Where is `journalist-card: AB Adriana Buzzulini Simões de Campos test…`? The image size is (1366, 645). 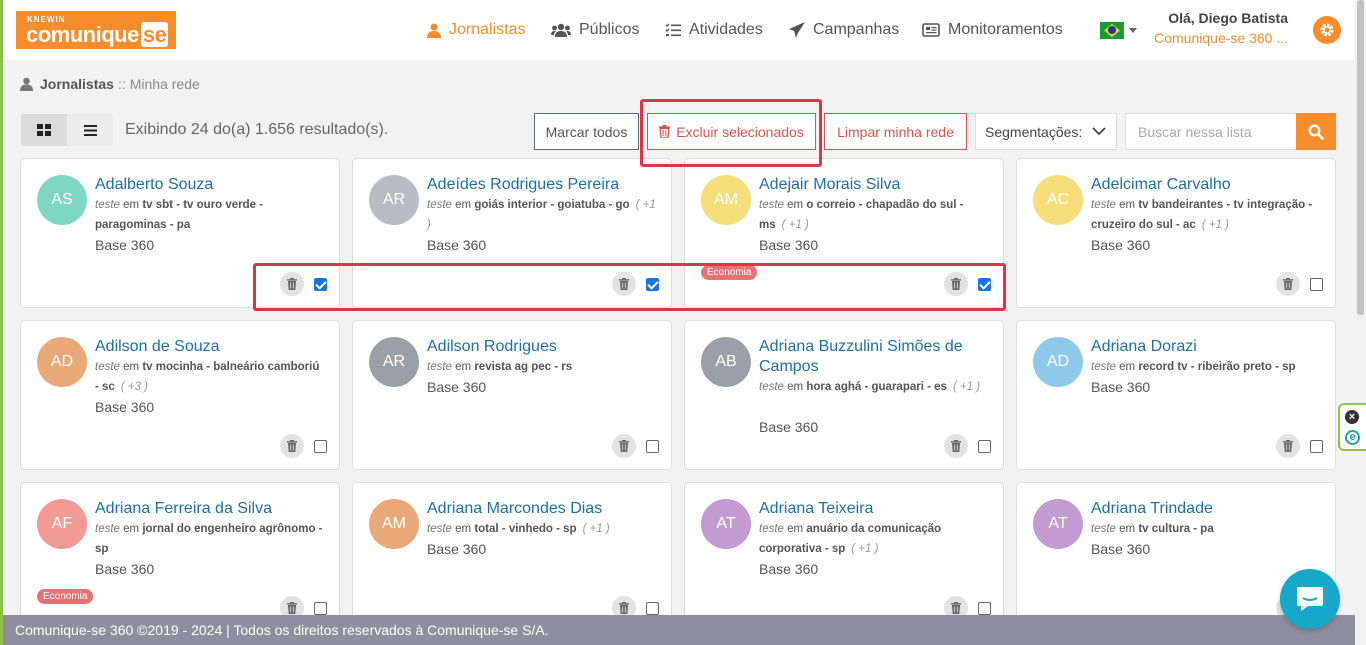
journalist-card: AB Adriana Buzzulini Simões de Campos test… is located at coordinates (844, 395).